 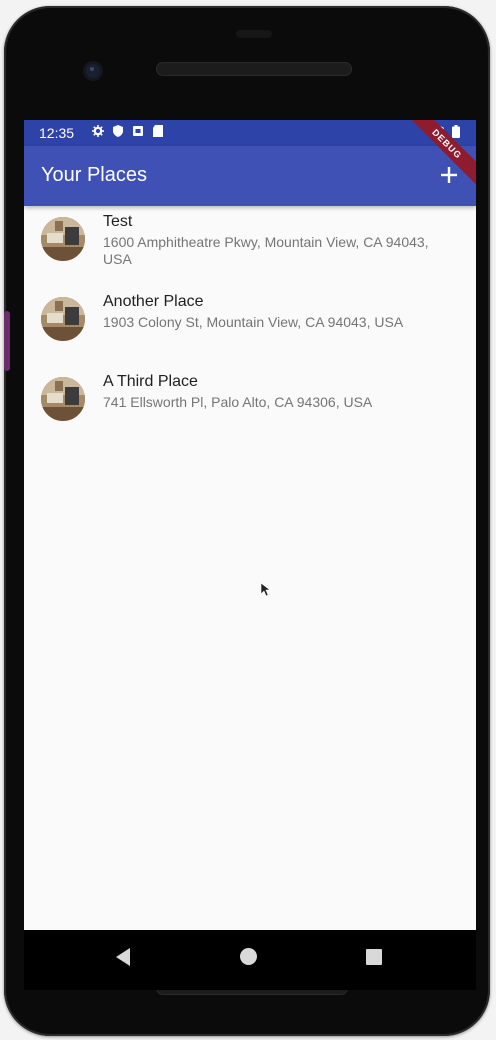 What do you see at coordinates (250, 176) in the screenshot?
I see `app-bar: Your Places` at bounding box center [250, 176].